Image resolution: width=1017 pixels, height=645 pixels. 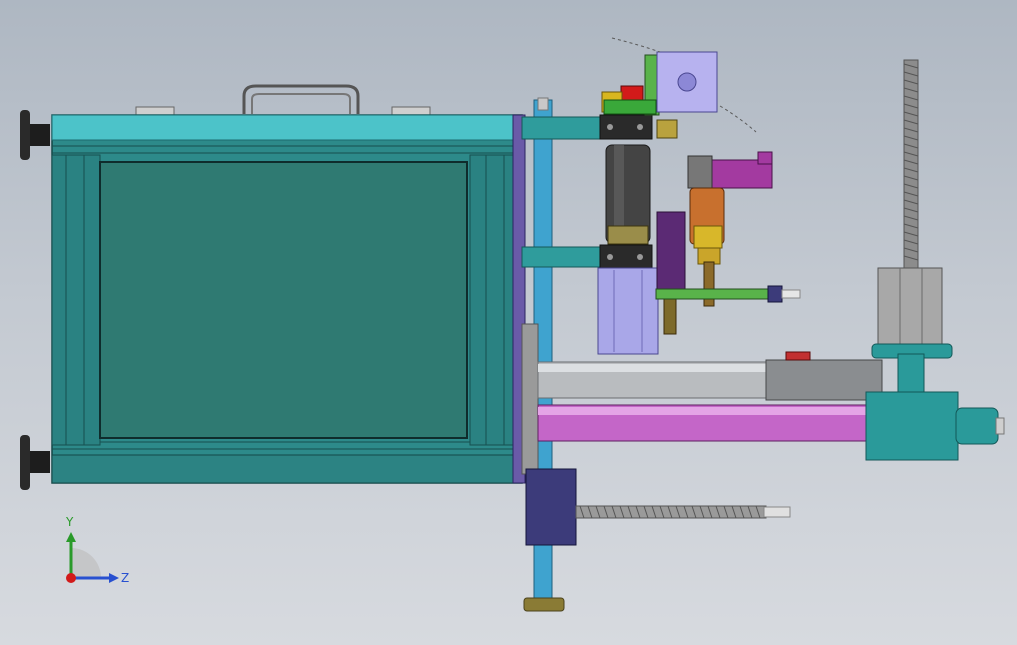 I want to click on middle-arm, so click(x=563, y=257).